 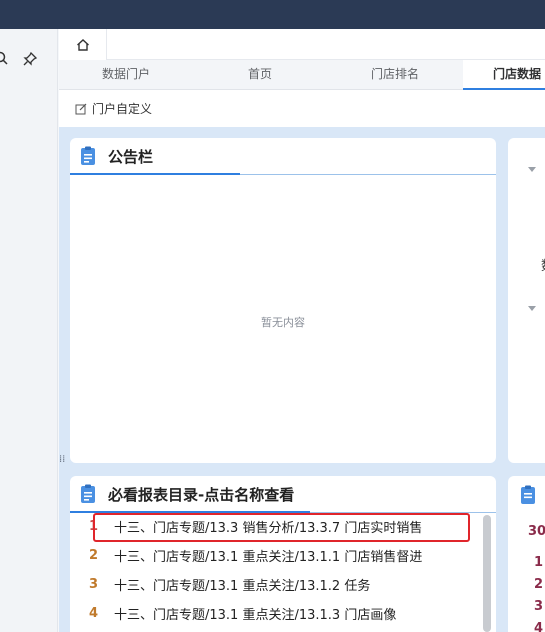 What do you see at coordinates (268, 555) in the screenshot?
I see `report-link: 十三、门店专题/13.1 重点关注/13.1.1 门店销售督进` at bounding box center [268, 555].